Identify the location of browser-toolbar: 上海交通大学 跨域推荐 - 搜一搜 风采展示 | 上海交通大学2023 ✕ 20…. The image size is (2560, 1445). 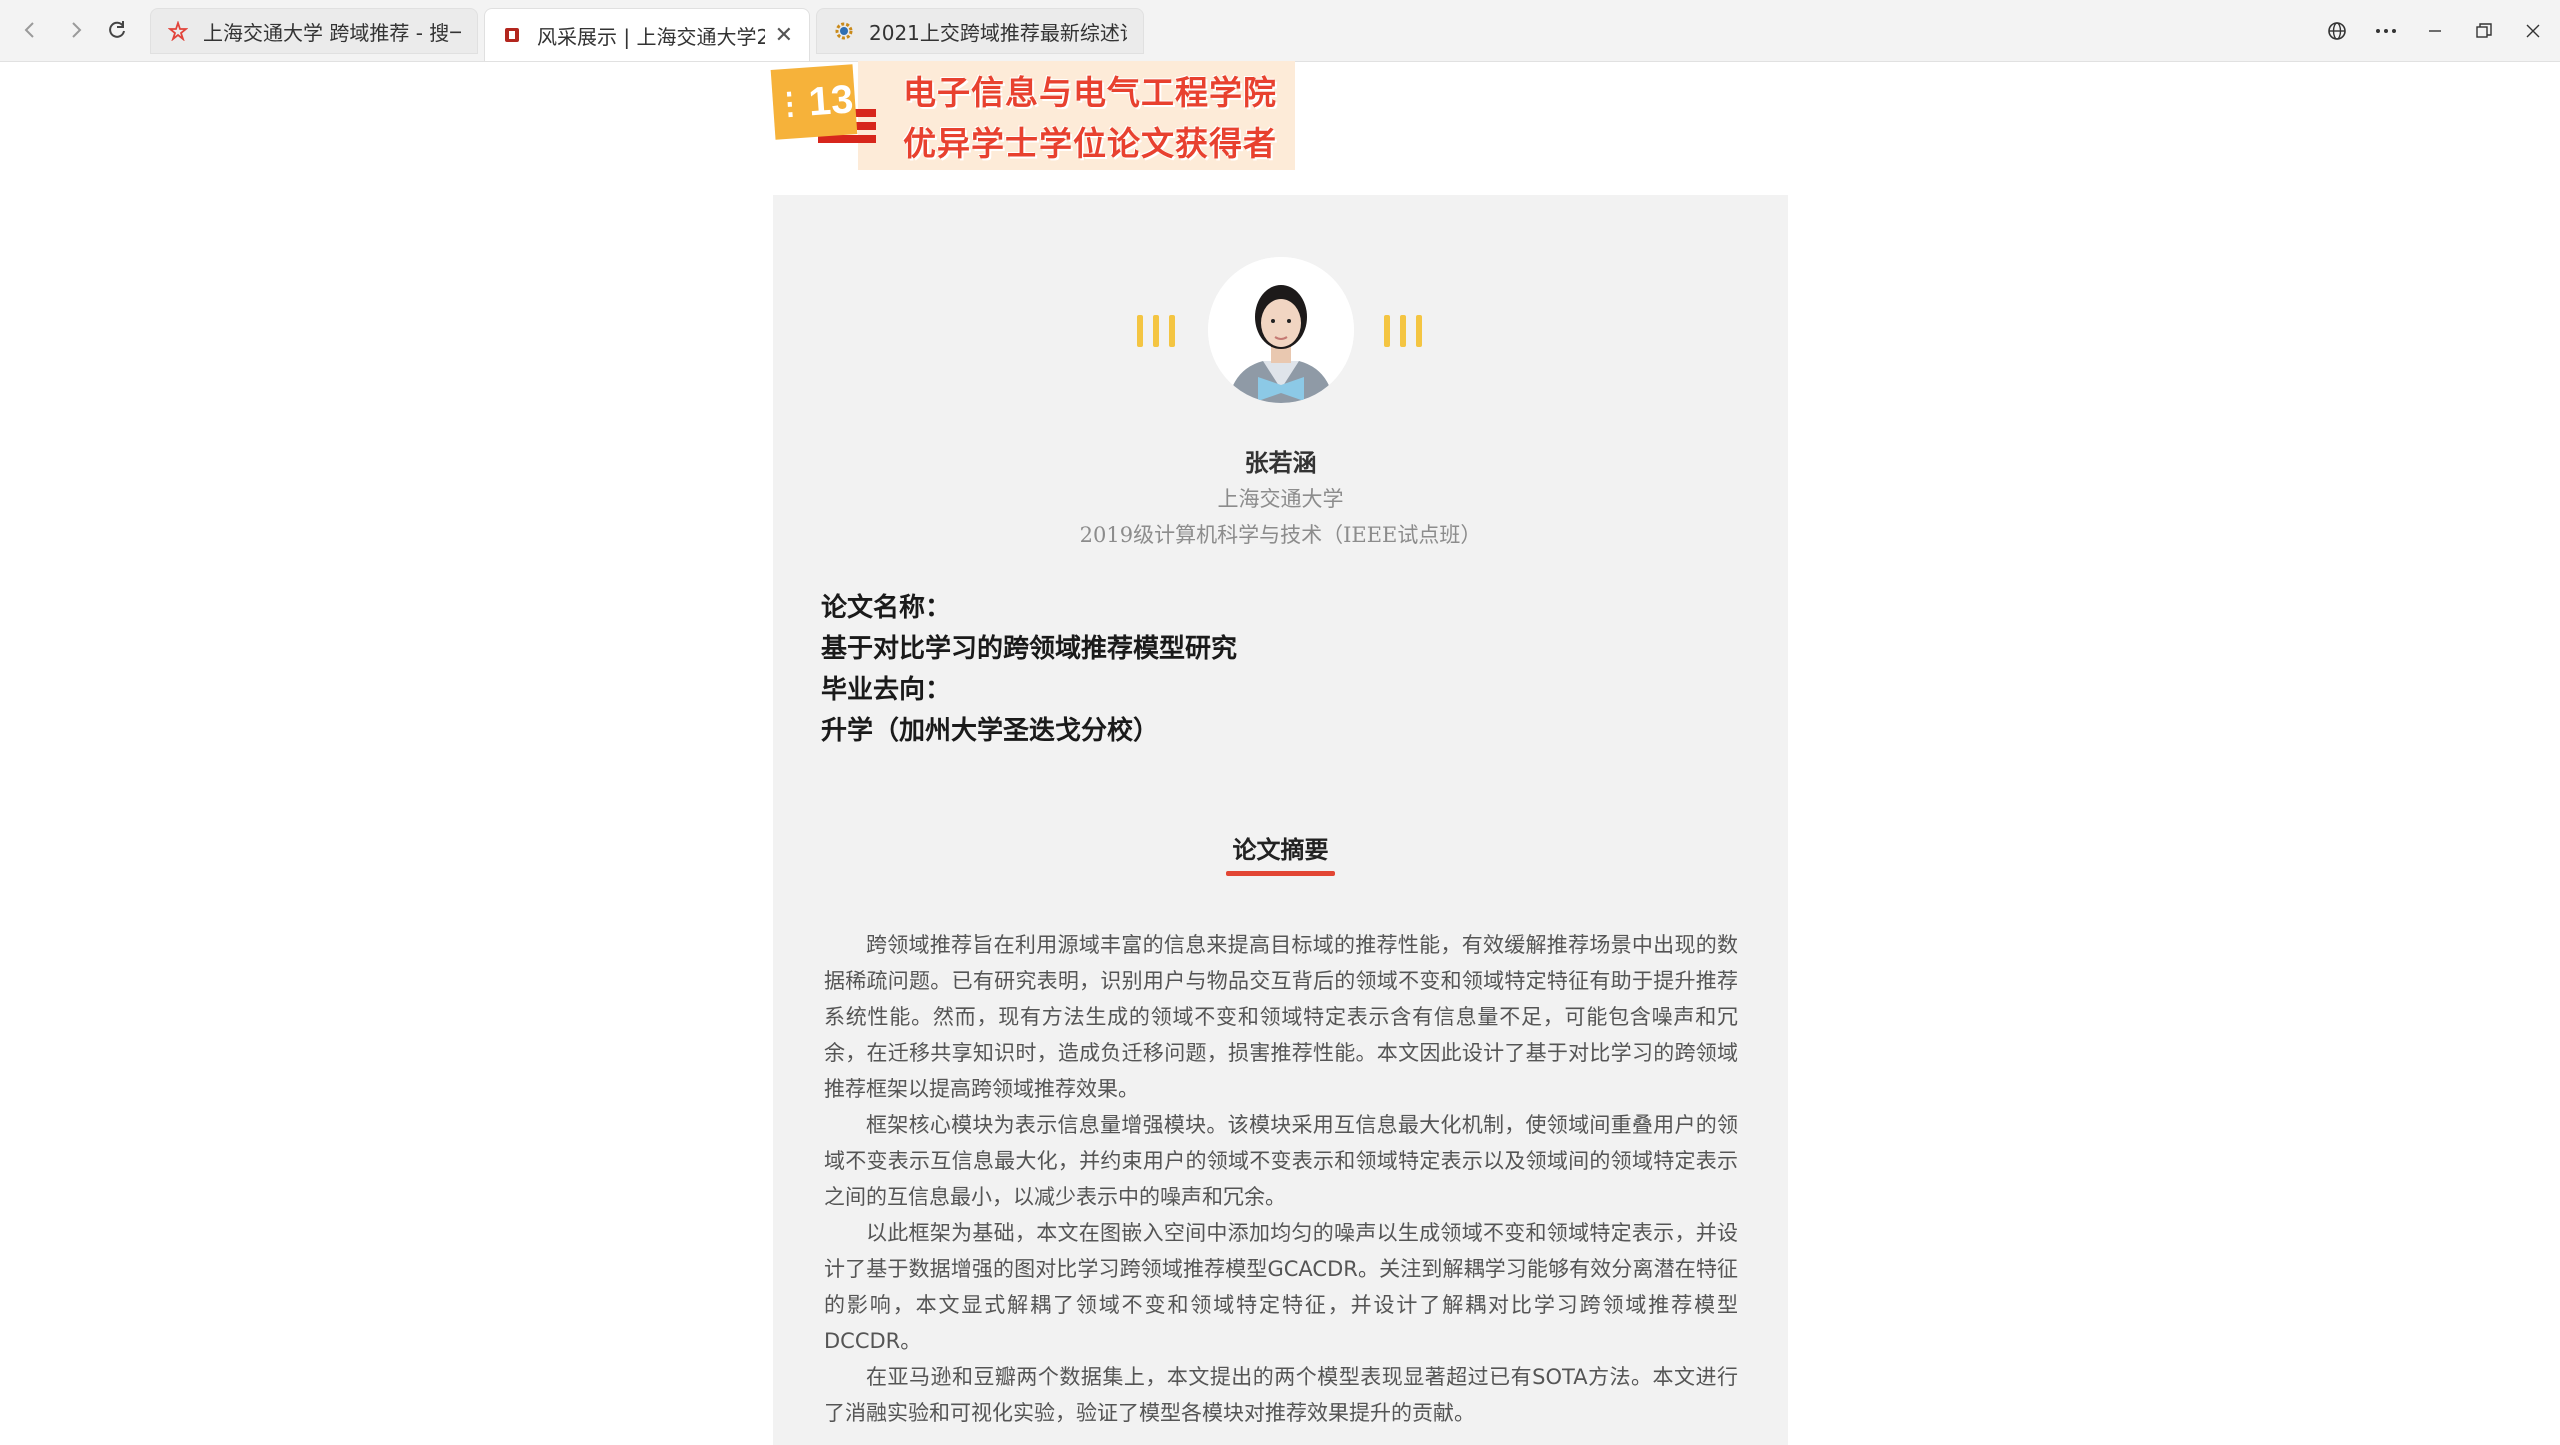
(1280, 31).